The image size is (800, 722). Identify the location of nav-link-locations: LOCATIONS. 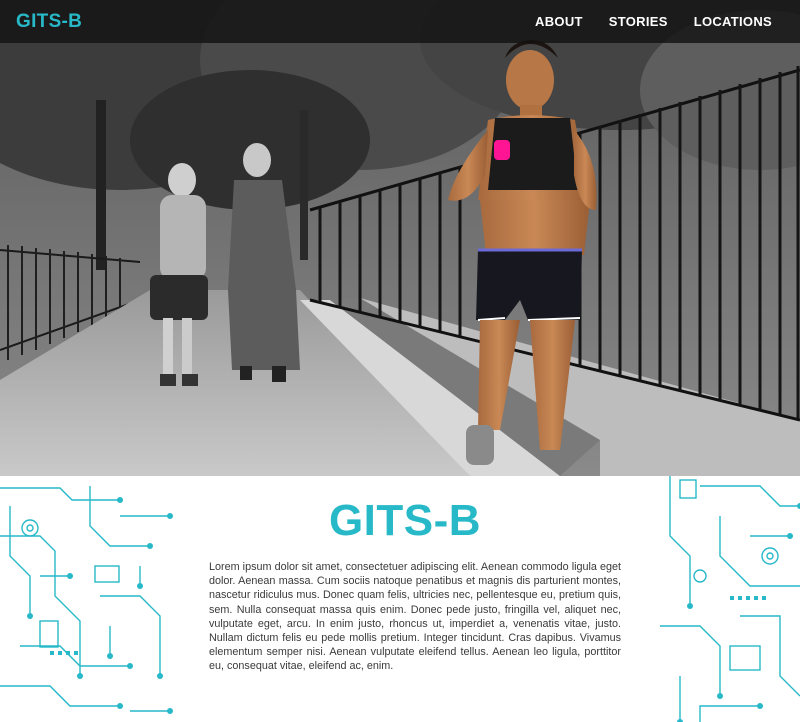
(733, 21).